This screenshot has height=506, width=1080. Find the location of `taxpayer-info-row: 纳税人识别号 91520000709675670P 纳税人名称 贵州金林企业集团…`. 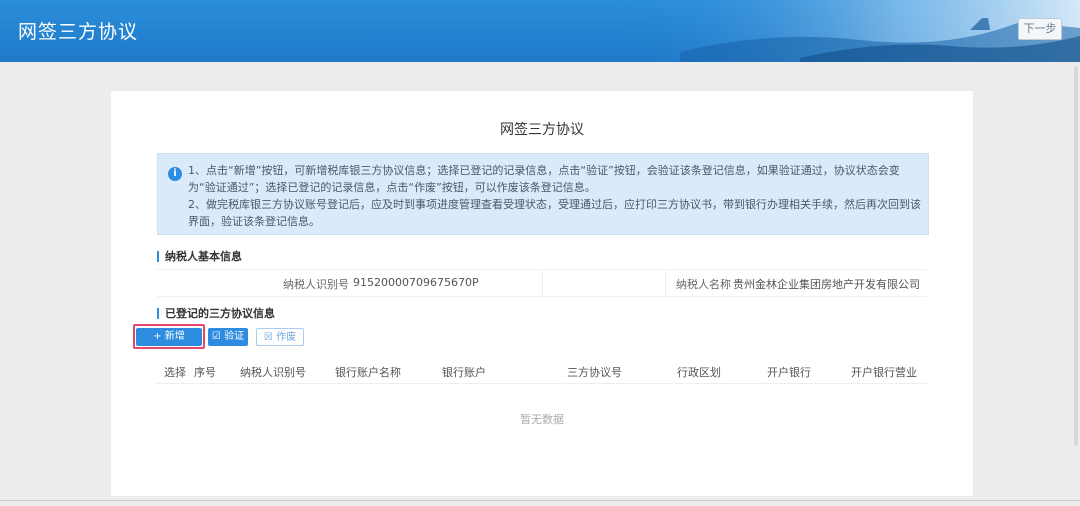

taxpayer-info-row: 纳税人识别号 91520000709675670P 纳税人名称 贵州金林企业集团… is located at coordinates (542, 283).